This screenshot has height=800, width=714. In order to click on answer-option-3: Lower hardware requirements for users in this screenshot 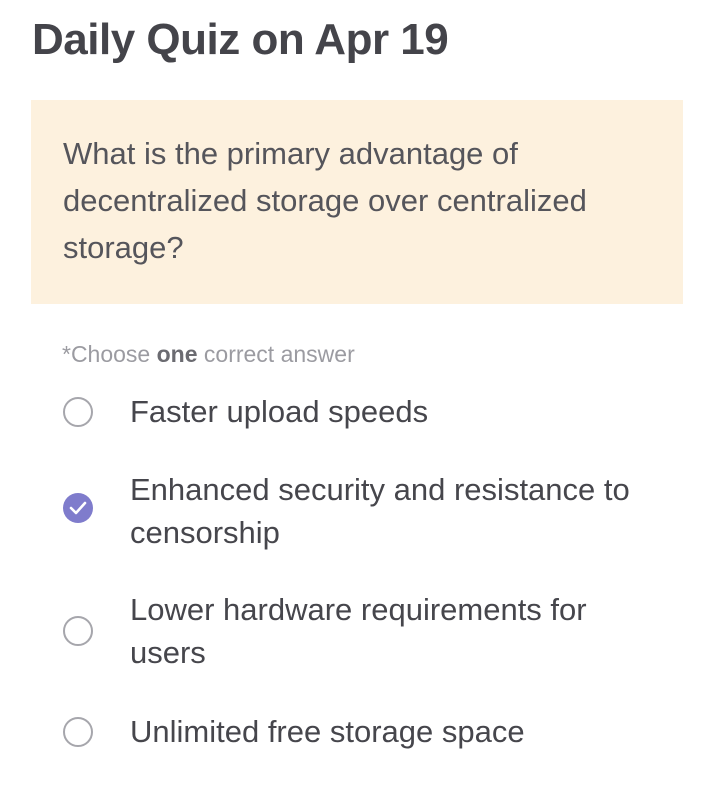, I will do `click(367, 631)`.